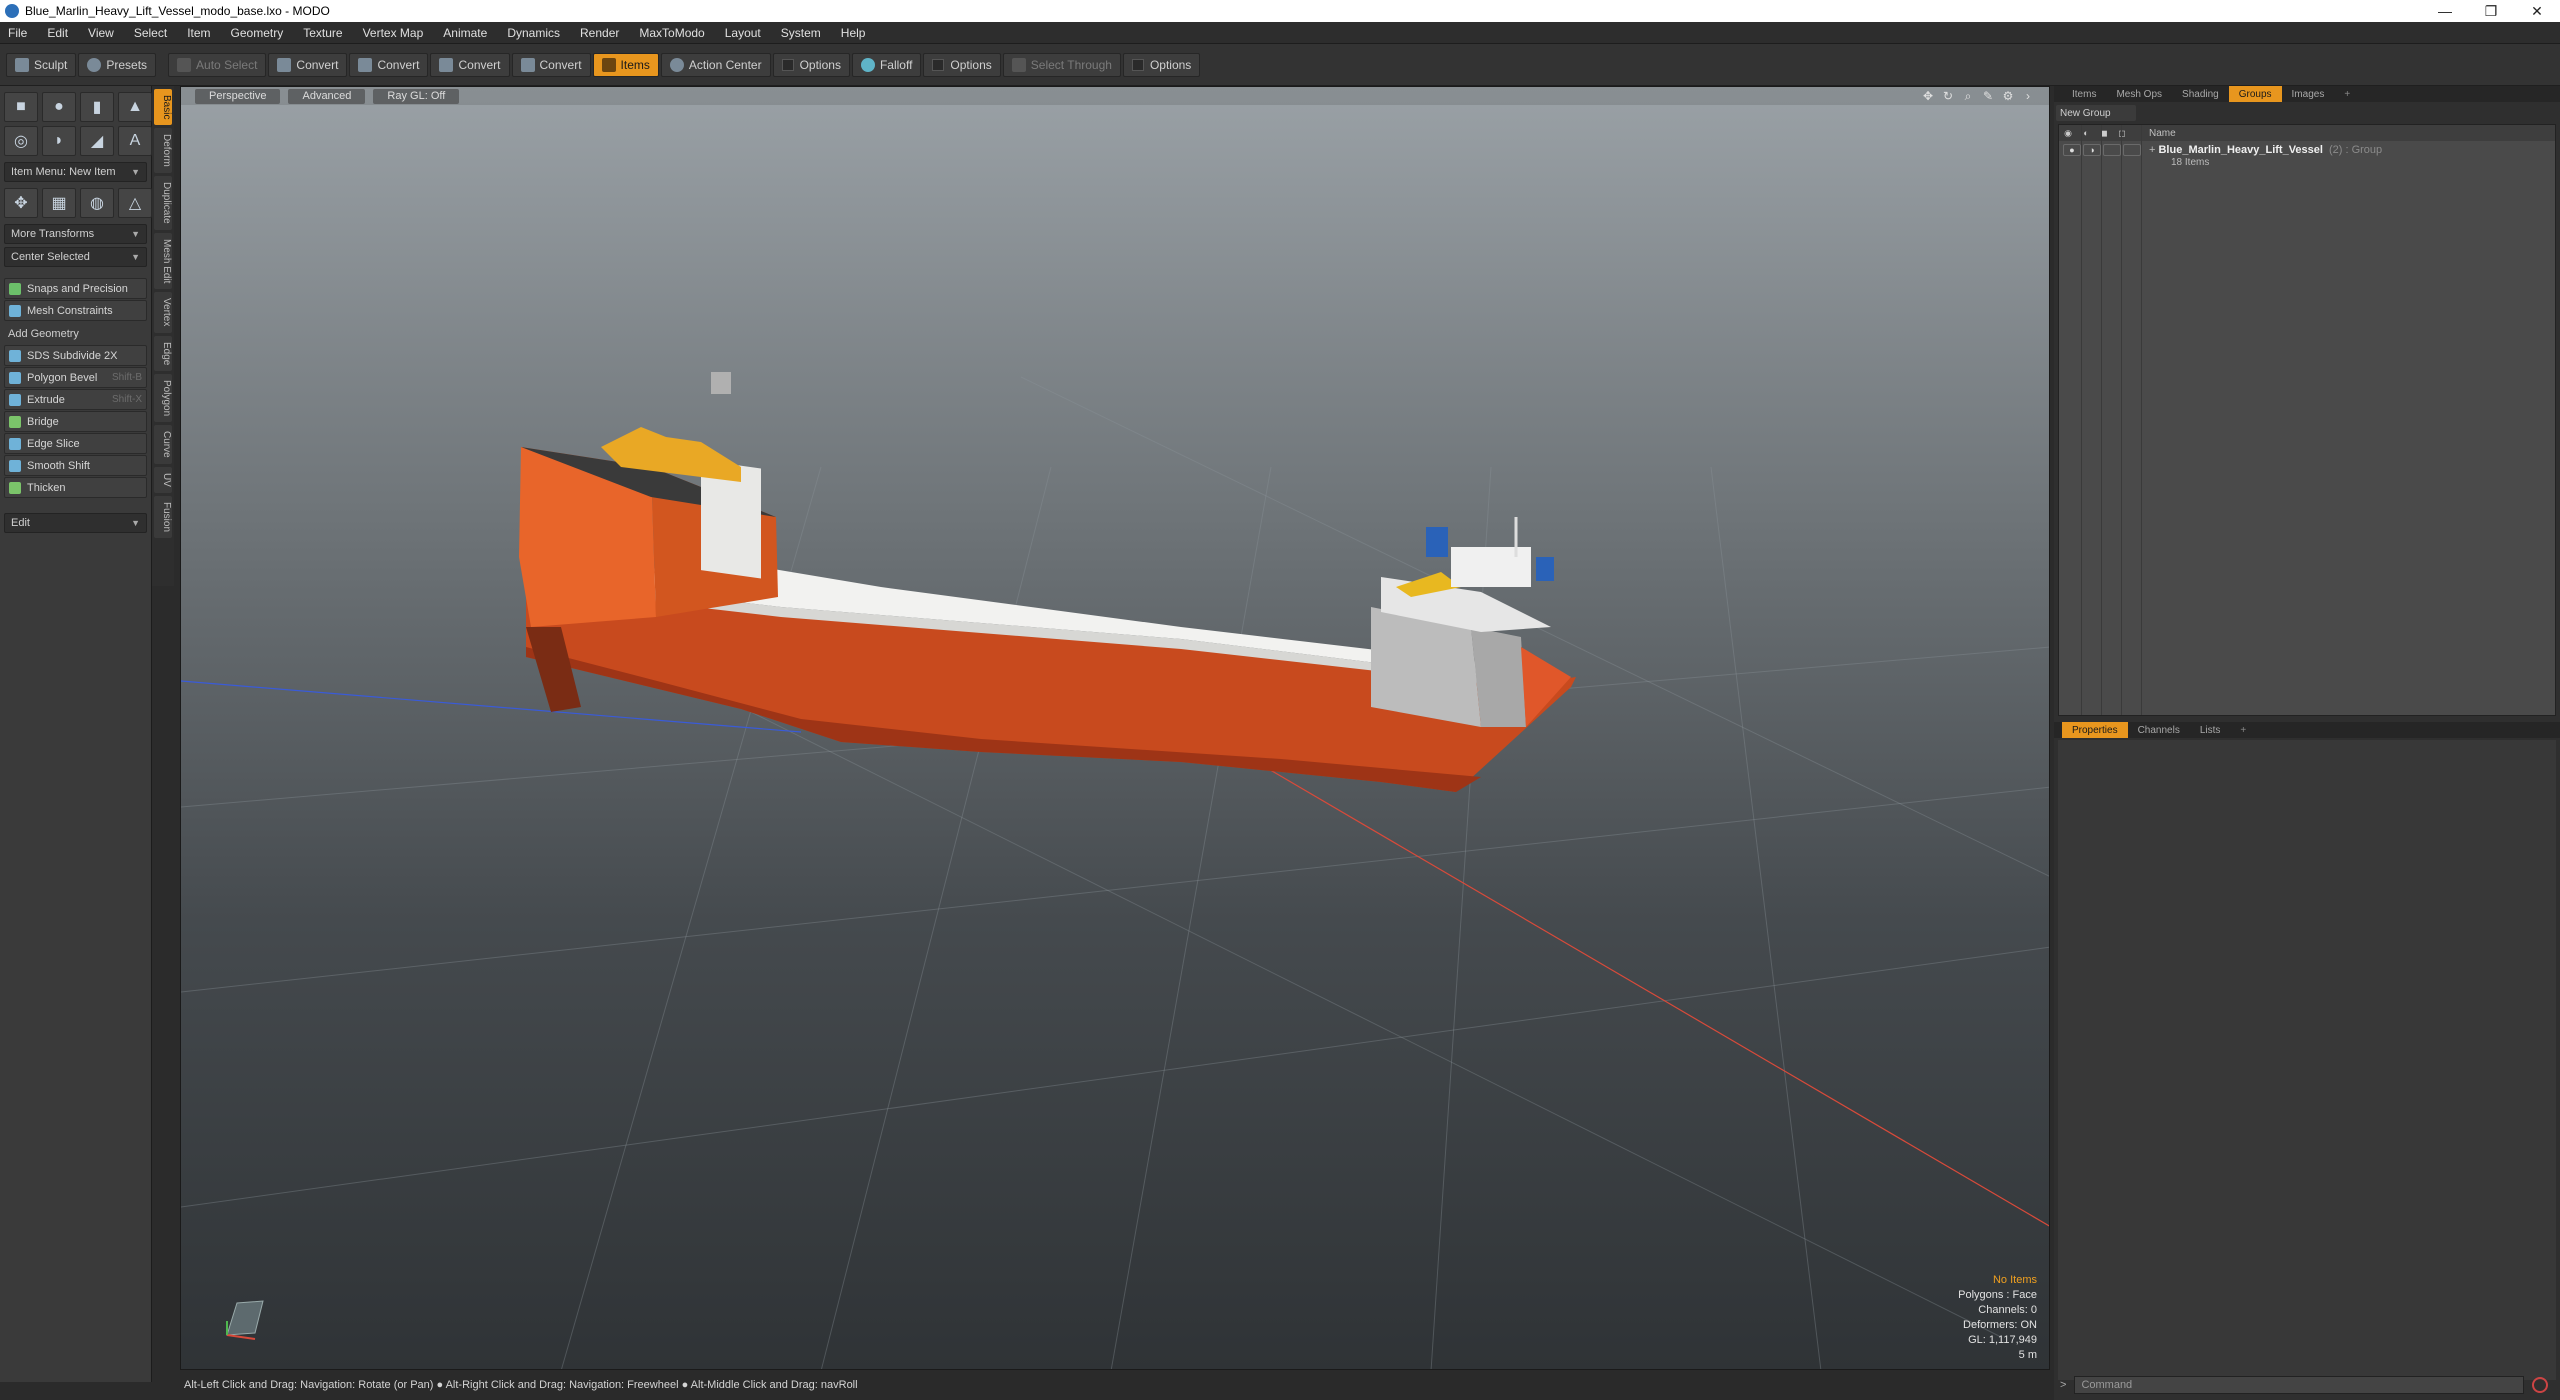 This screenshot has height=1400, width=2560. I want to click on select-toggle, so click(2132, 150).